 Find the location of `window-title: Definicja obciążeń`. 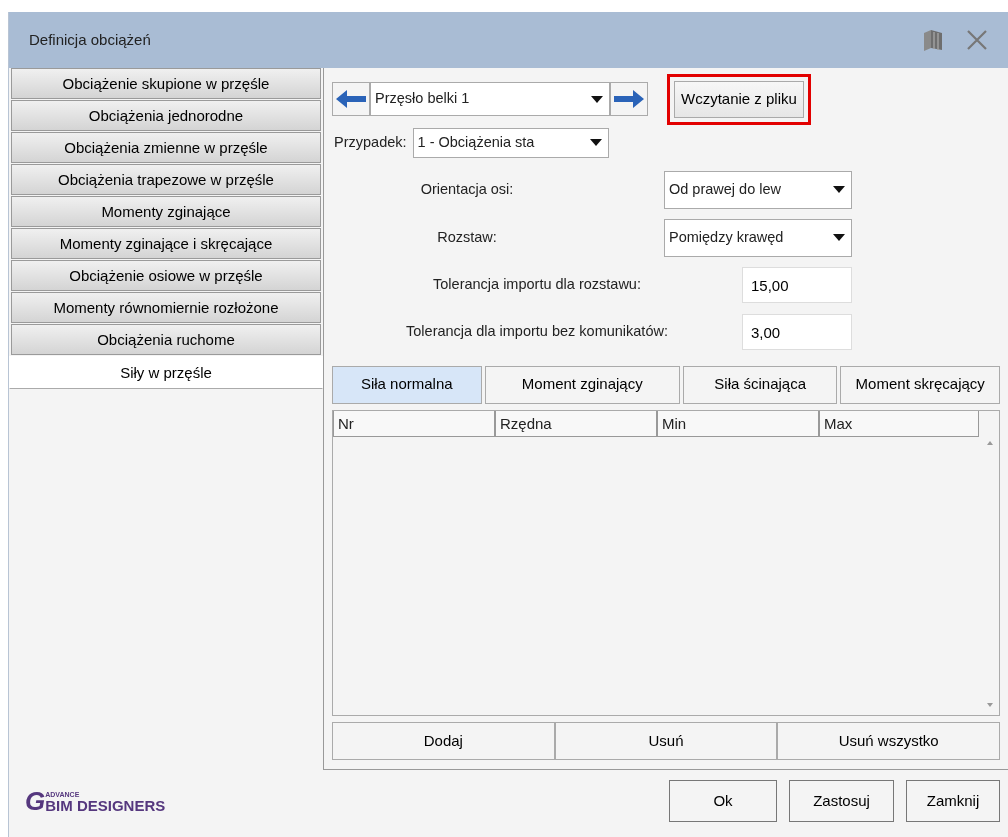

window-title: Definicja obciążeń is located at coordinates (90, 39).